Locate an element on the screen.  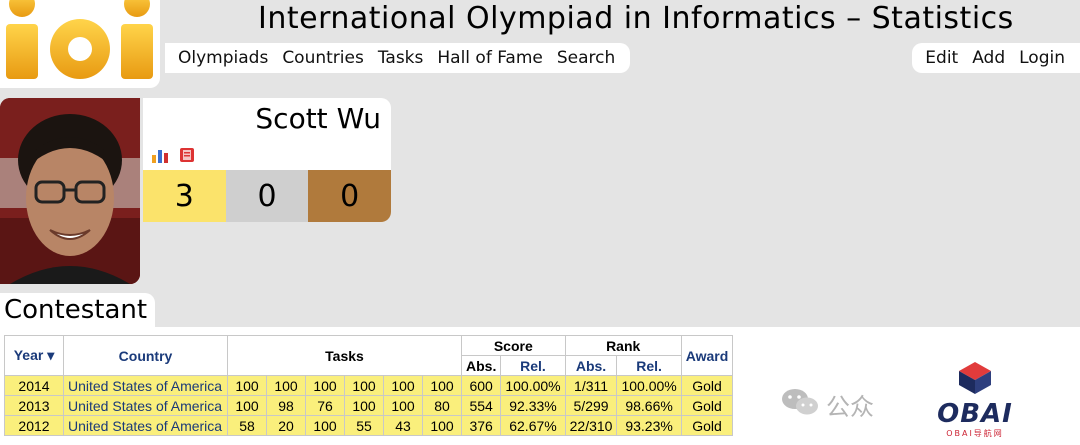
nav-search: Search is located at coordinates (586, 58).